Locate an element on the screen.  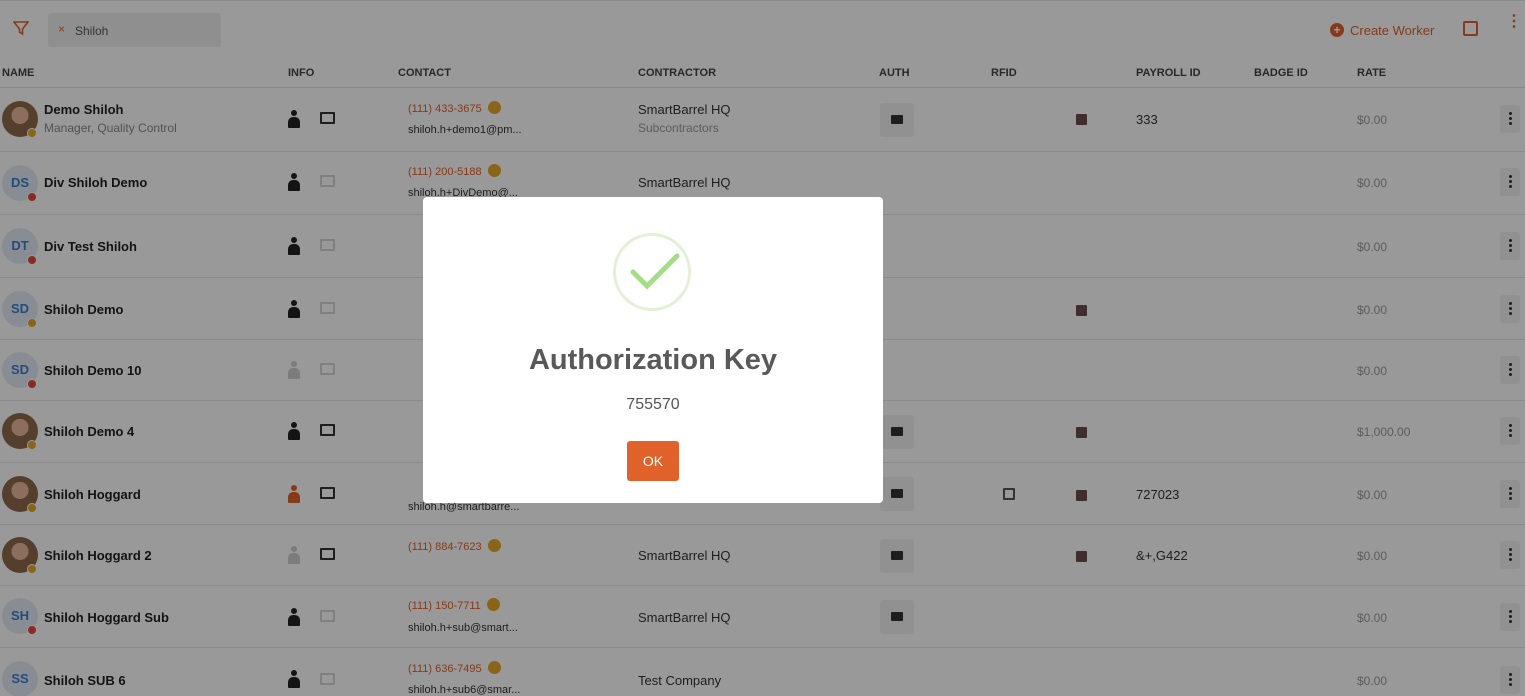
success-check-icon is located at coordinates (652, 272).